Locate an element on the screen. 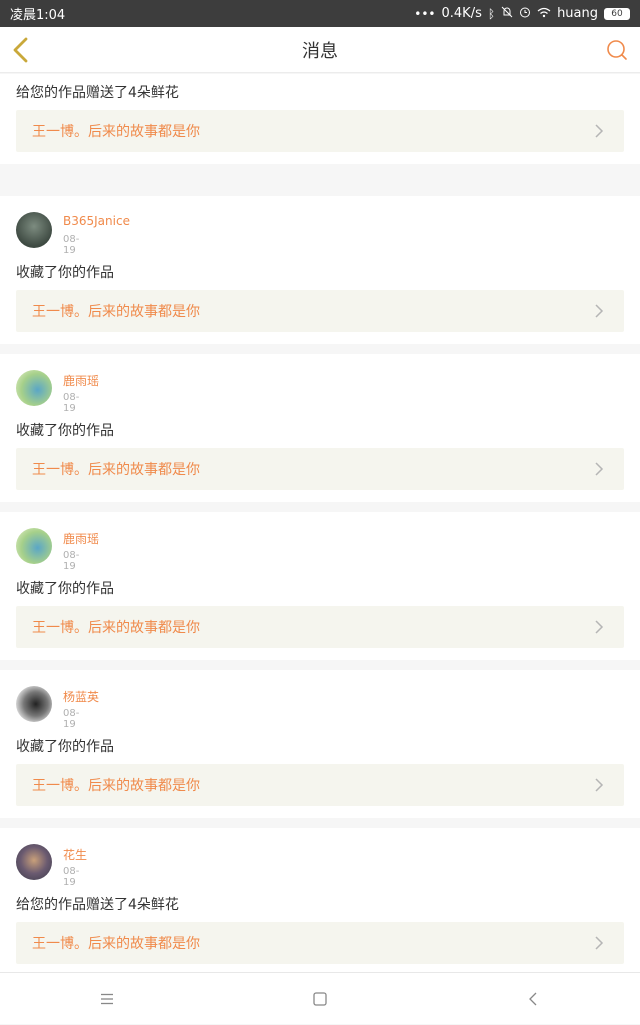 The width and height of the screenshot is (640, 1025). top-bar: 消息 is located at coordinates (320, 50).